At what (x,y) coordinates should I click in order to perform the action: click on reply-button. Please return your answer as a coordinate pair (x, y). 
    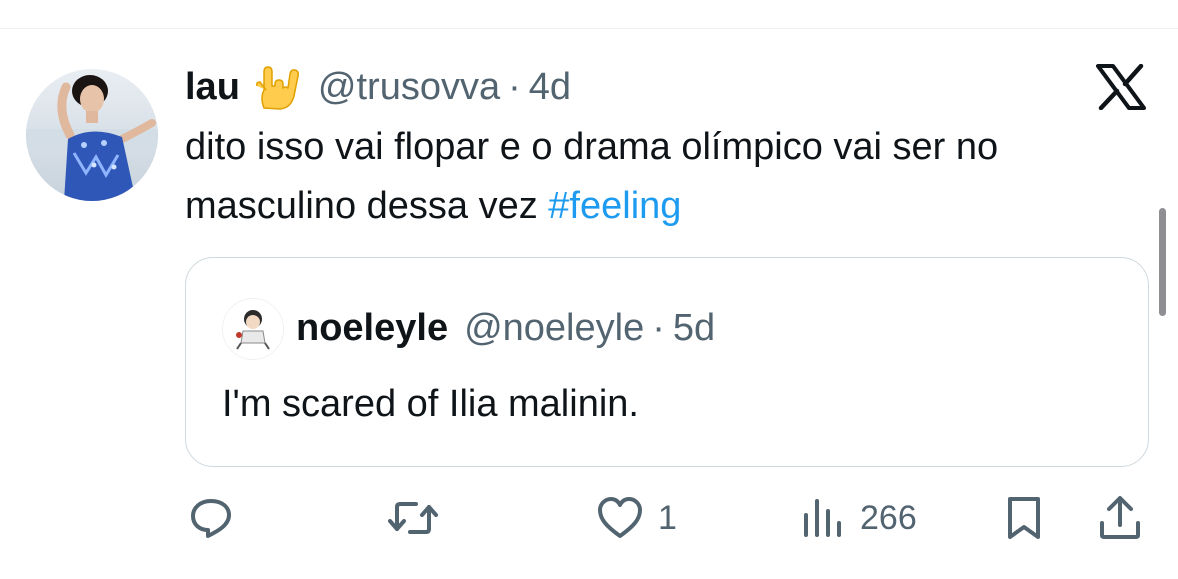
    Looking at the image, I should click on (218, 518).